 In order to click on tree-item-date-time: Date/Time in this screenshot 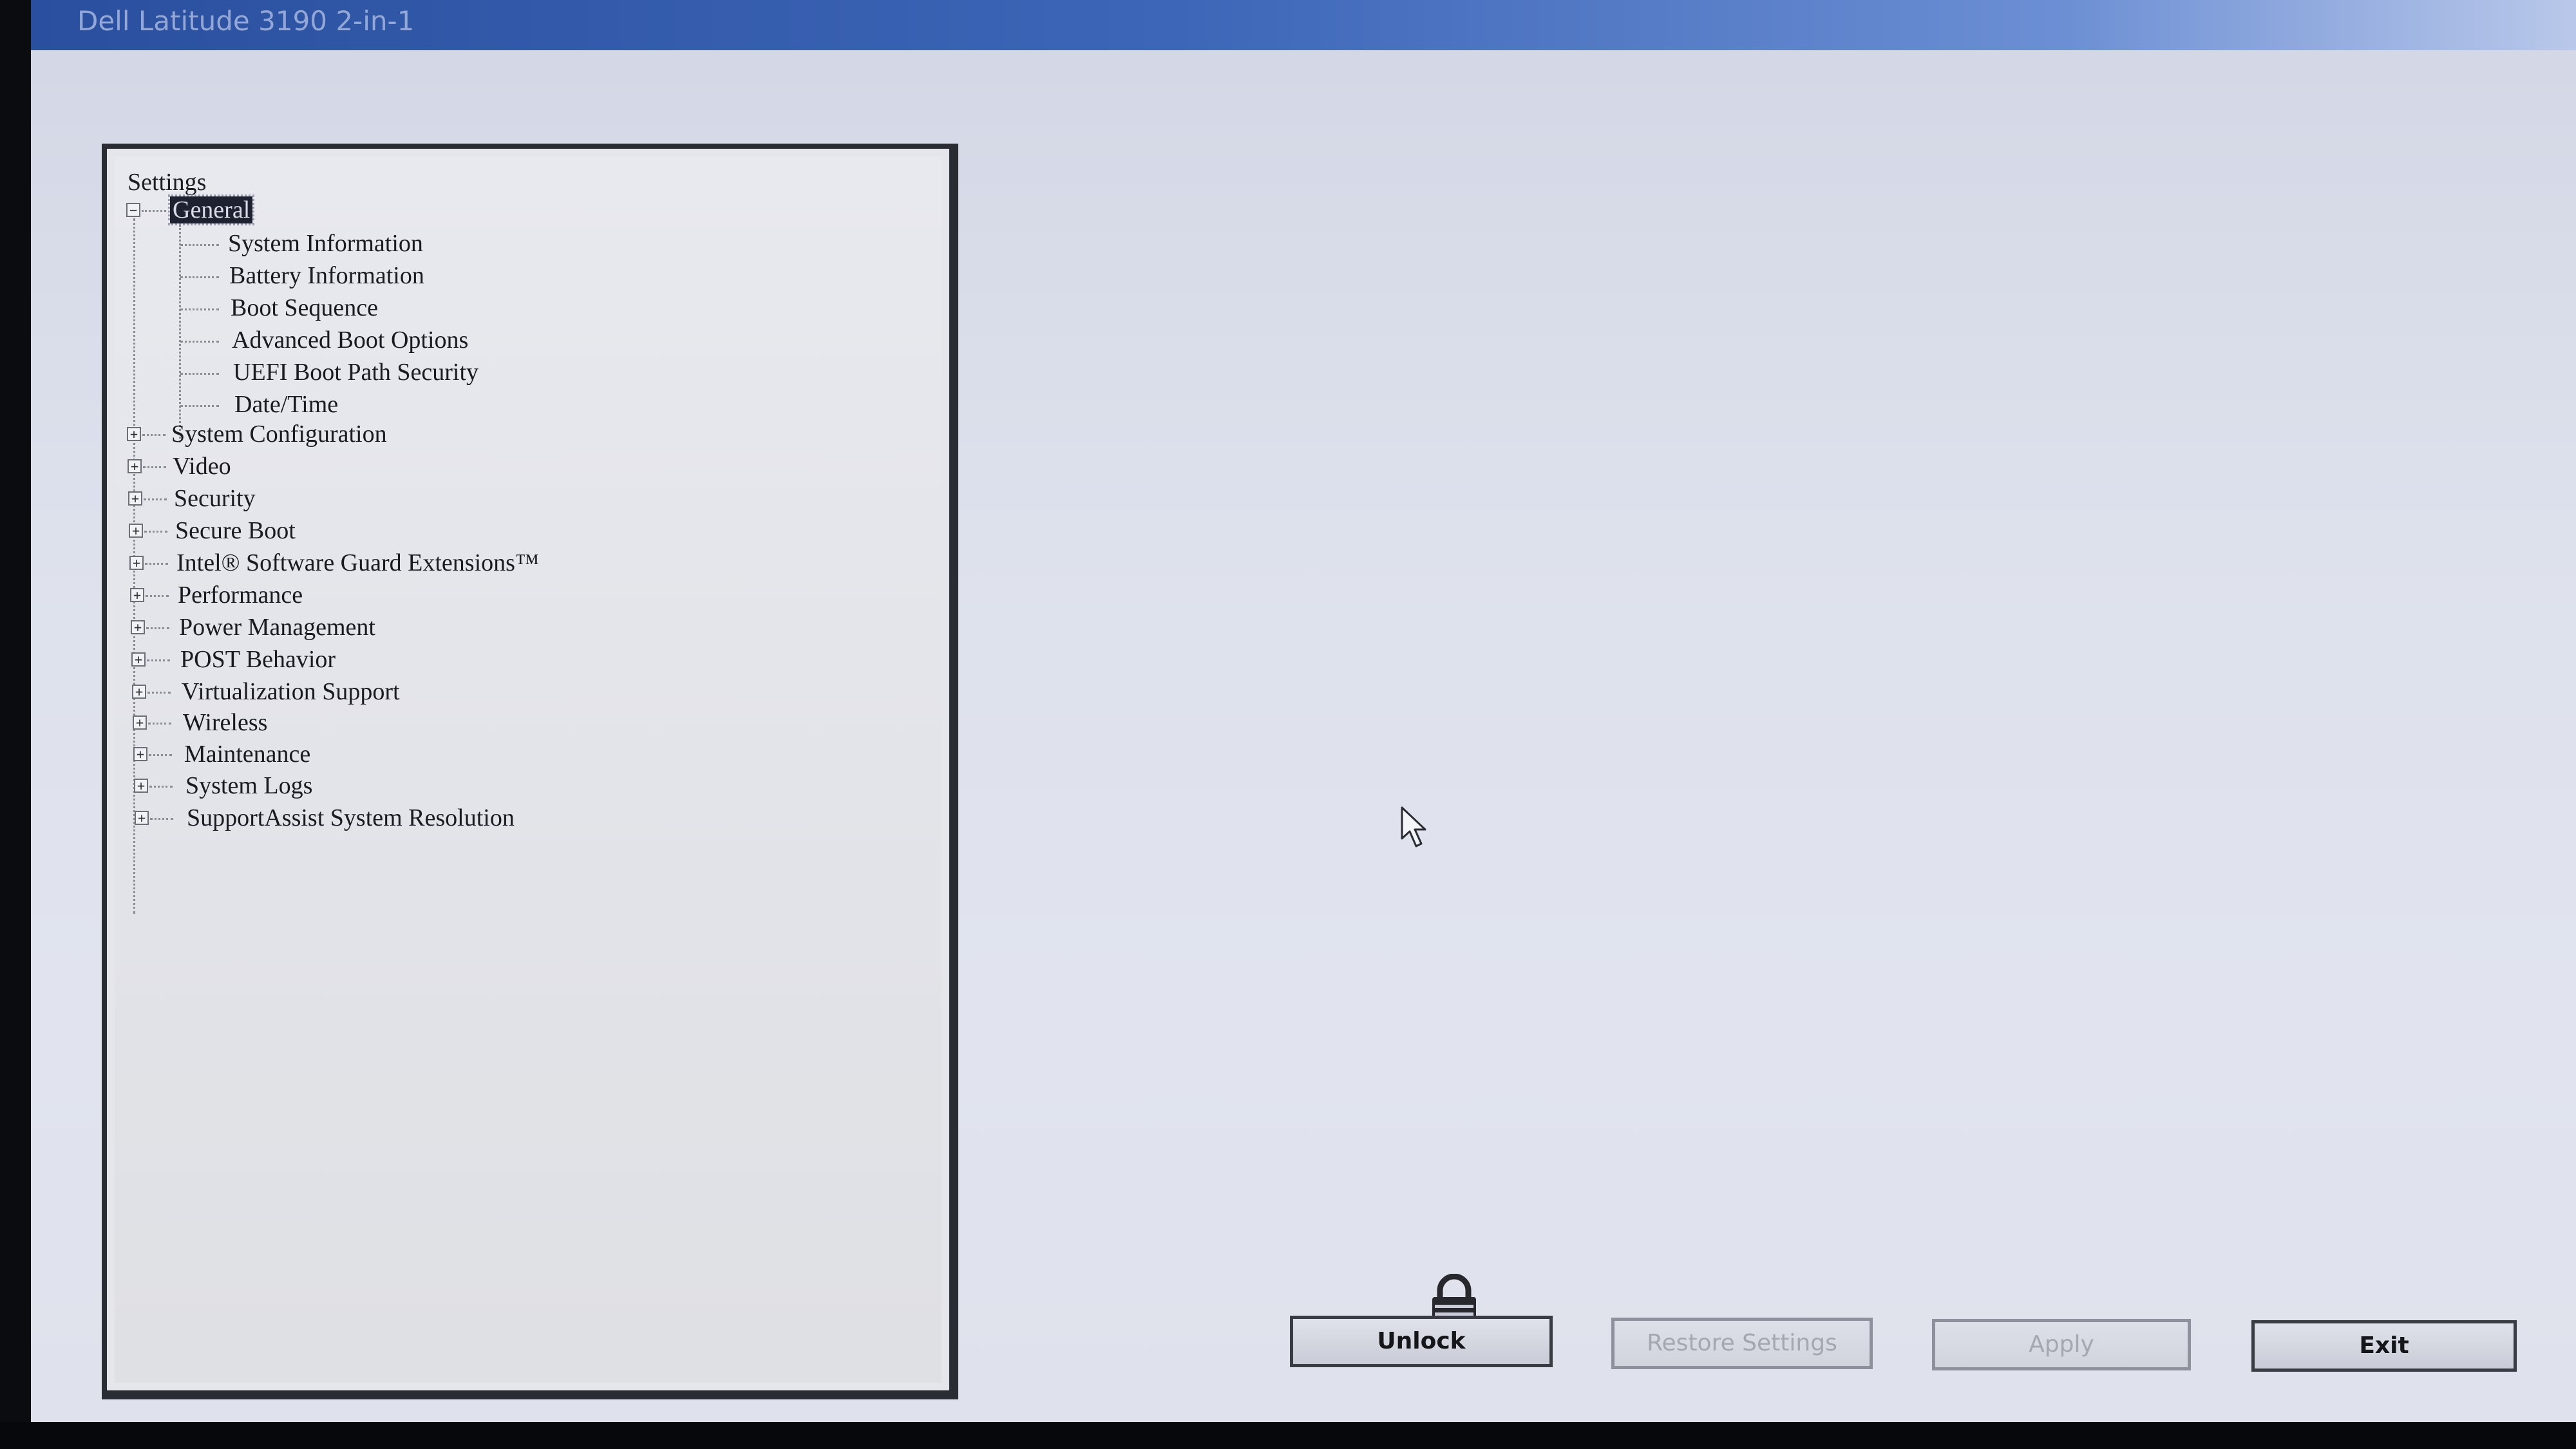, I will do `click(286, 404)`.